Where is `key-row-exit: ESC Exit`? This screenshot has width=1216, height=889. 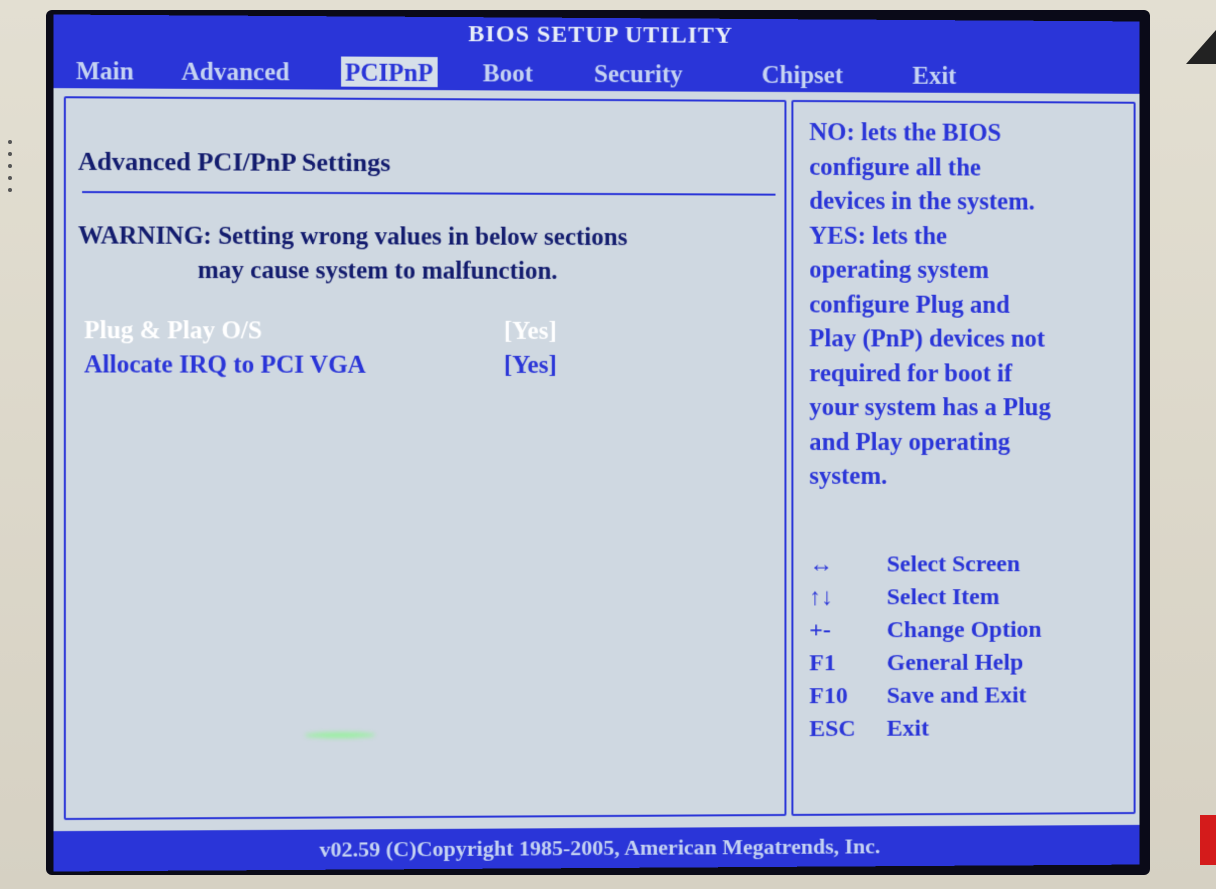
key-row-exit: ESC Exit is located at coordinates (967, 729).